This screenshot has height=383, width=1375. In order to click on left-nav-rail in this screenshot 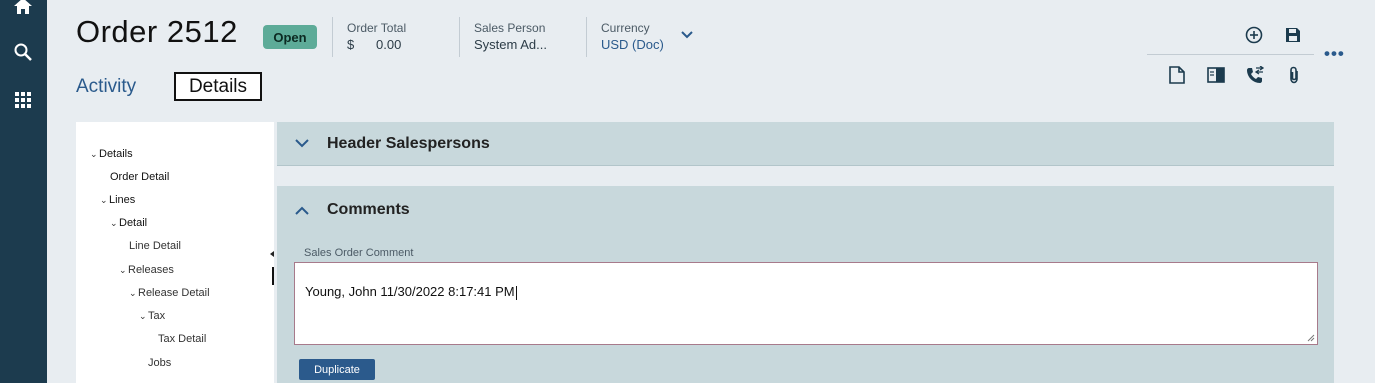, I will do `click(23, 191)`.